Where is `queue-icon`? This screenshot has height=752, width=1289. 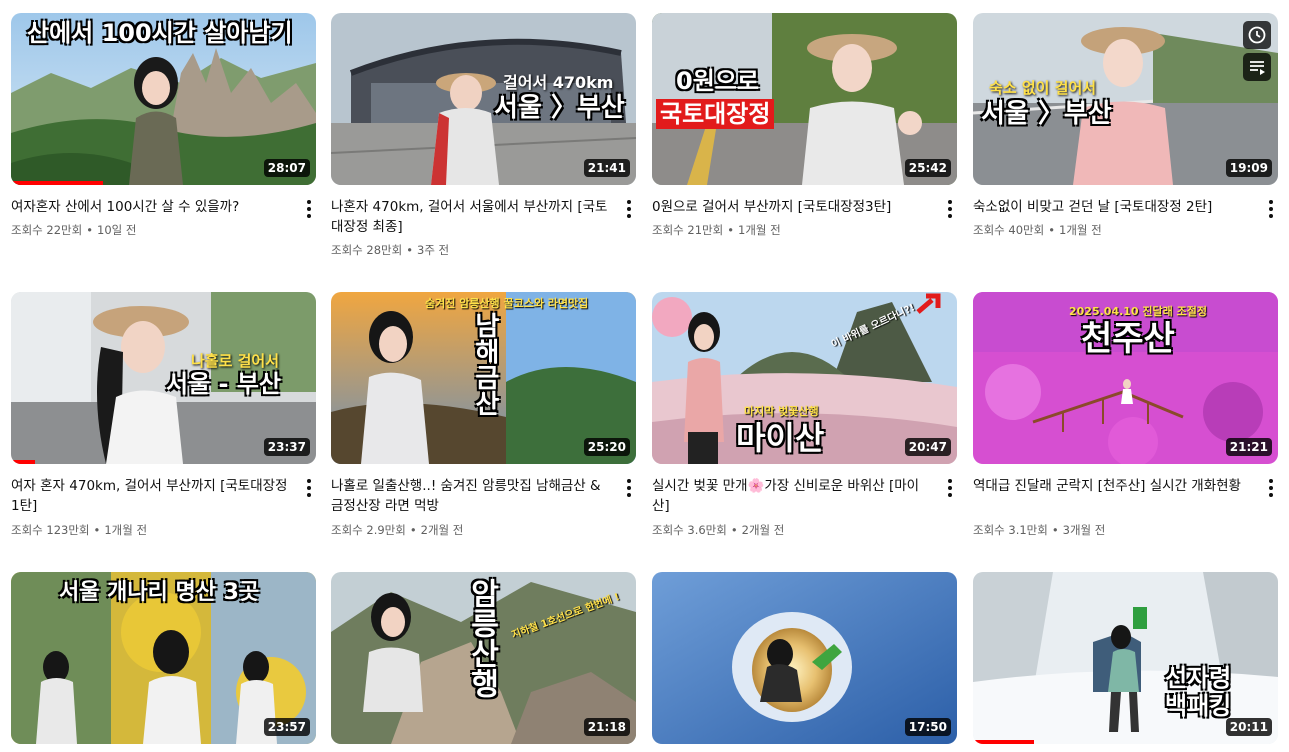 queue-icon is located at coordinates (1257, 68).